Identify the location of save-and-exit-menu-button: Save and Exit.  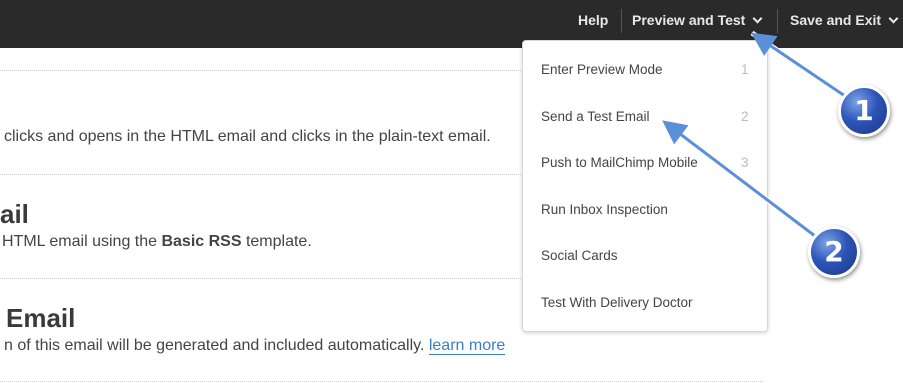
(844, 20).